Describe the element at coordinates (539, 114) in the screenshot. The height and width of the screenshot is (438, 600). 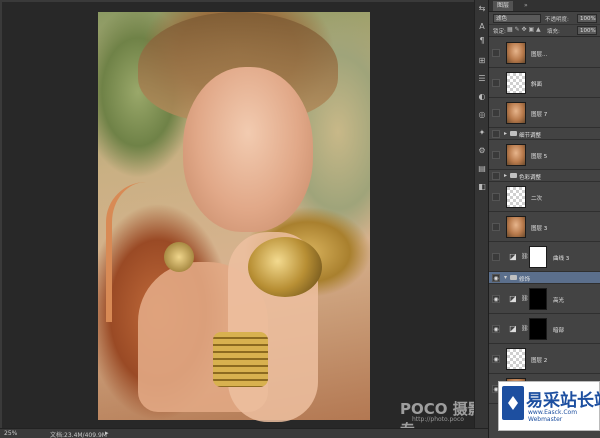
I see `layer-name: 图层 7` at that location.